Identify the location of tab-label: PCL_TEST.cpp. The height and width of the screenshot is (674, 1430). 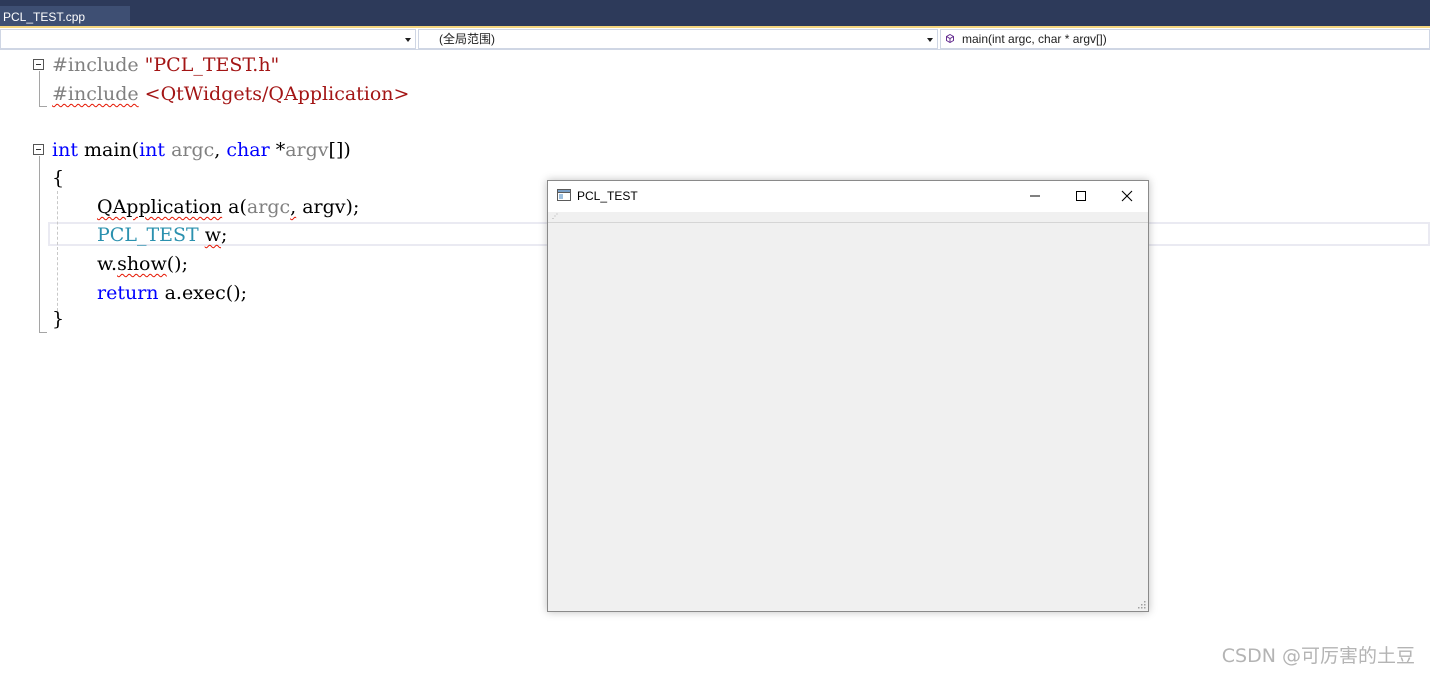
(44, 17).